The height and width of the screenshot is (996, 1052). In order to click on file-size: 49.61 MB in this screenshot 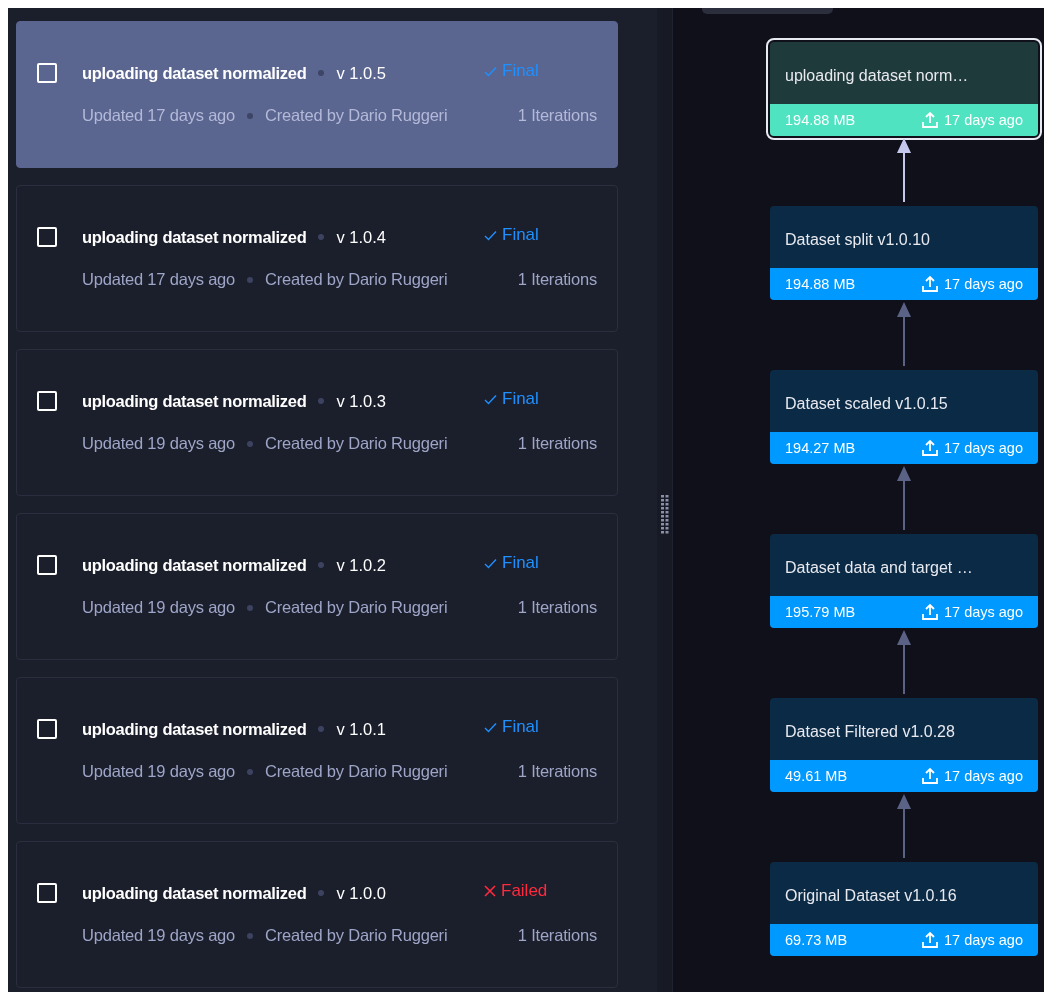, I will do `click(816, 776)`.